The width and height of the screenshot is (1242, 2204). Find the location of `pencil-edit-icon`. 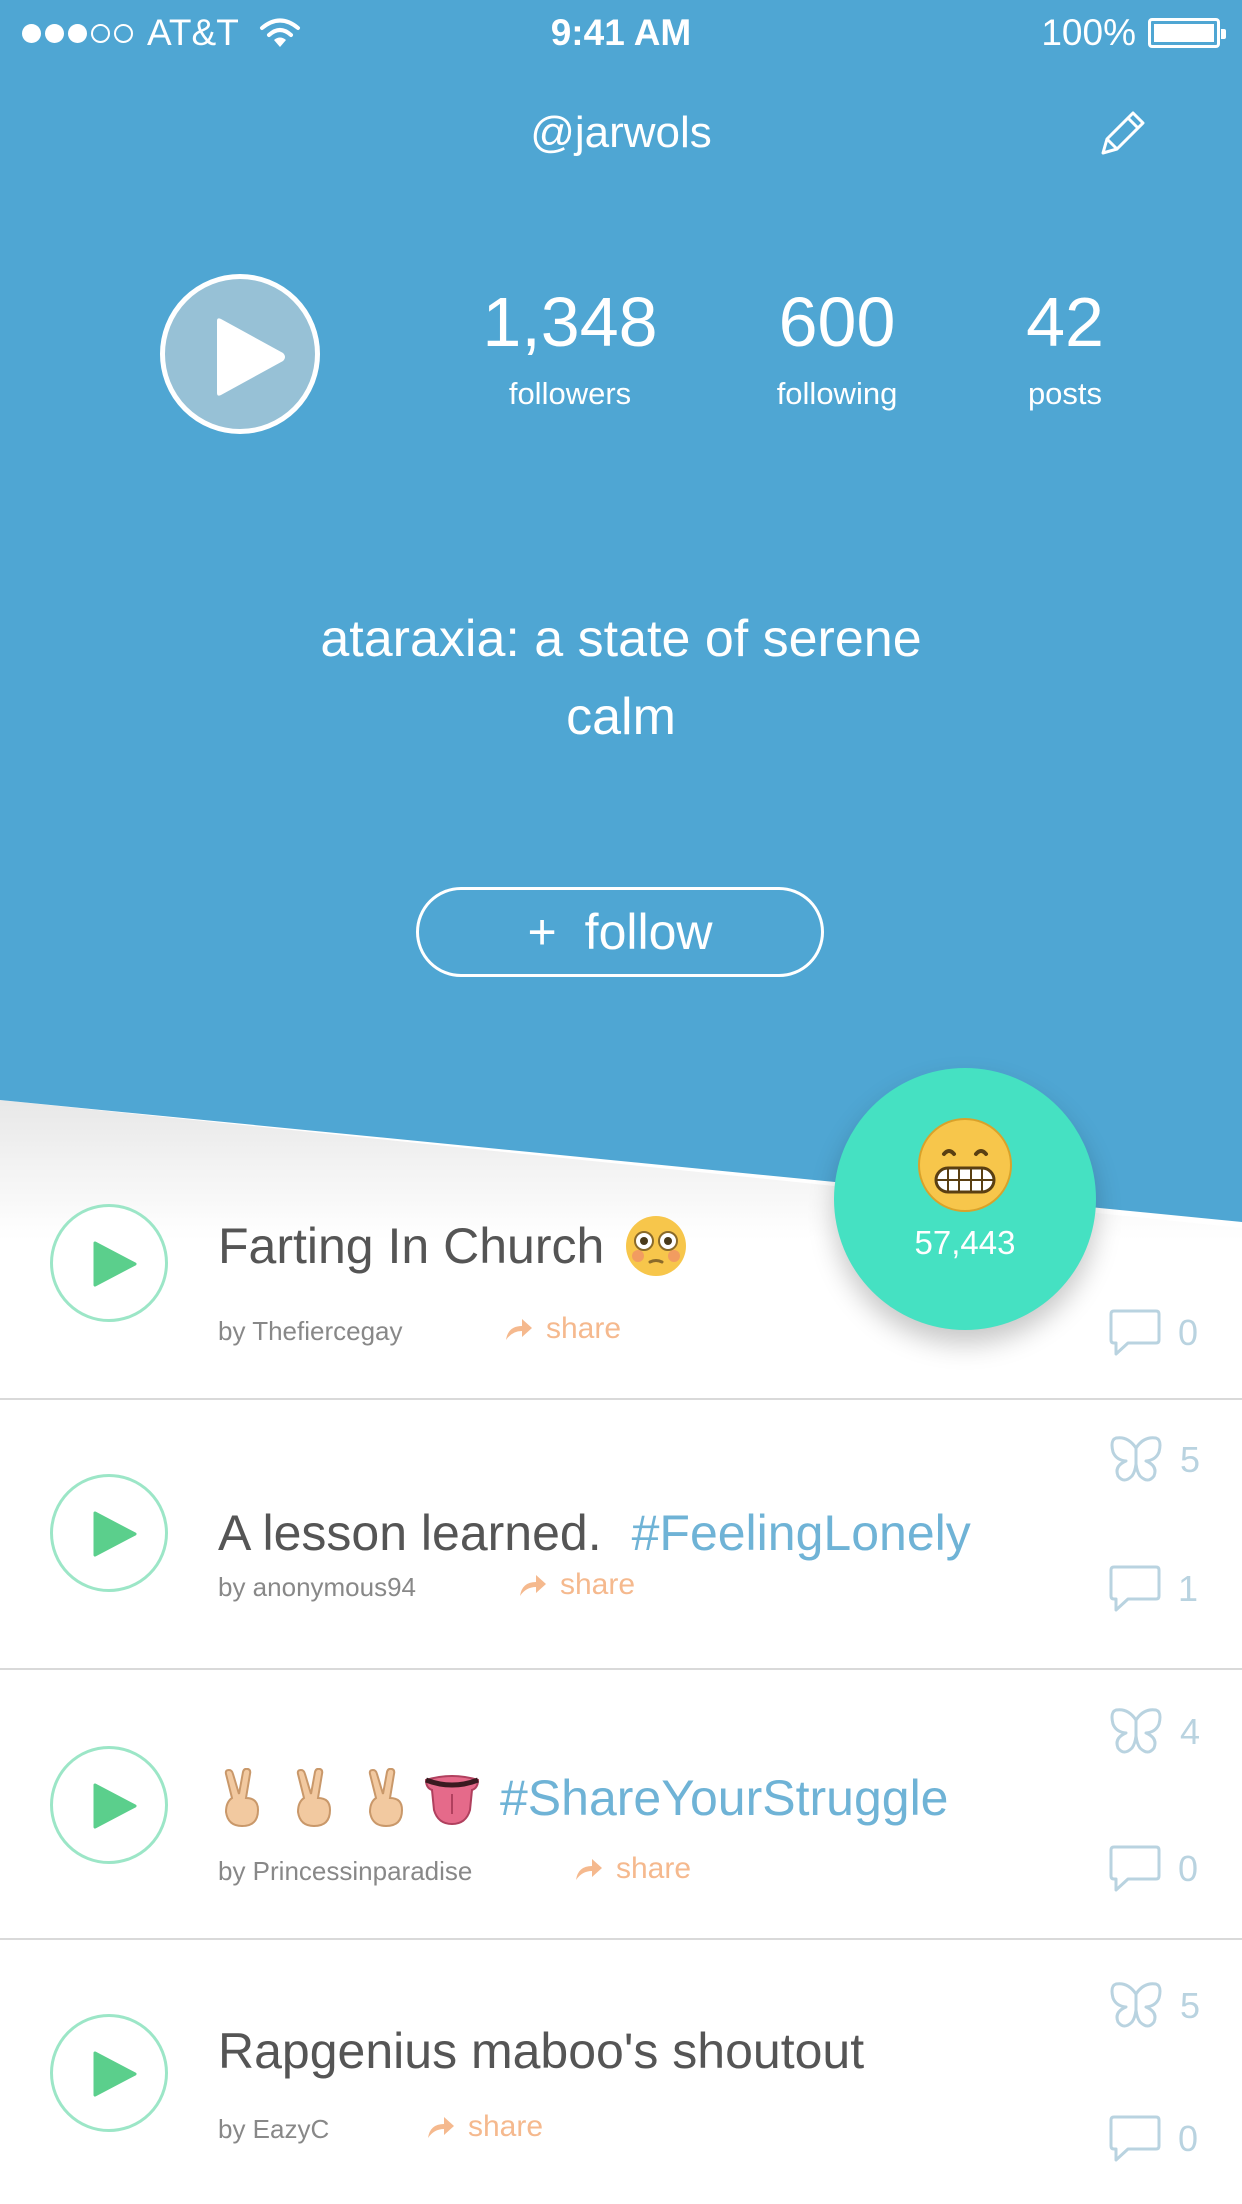

pencil-edit-icon is located at coordinates (1123, 133).